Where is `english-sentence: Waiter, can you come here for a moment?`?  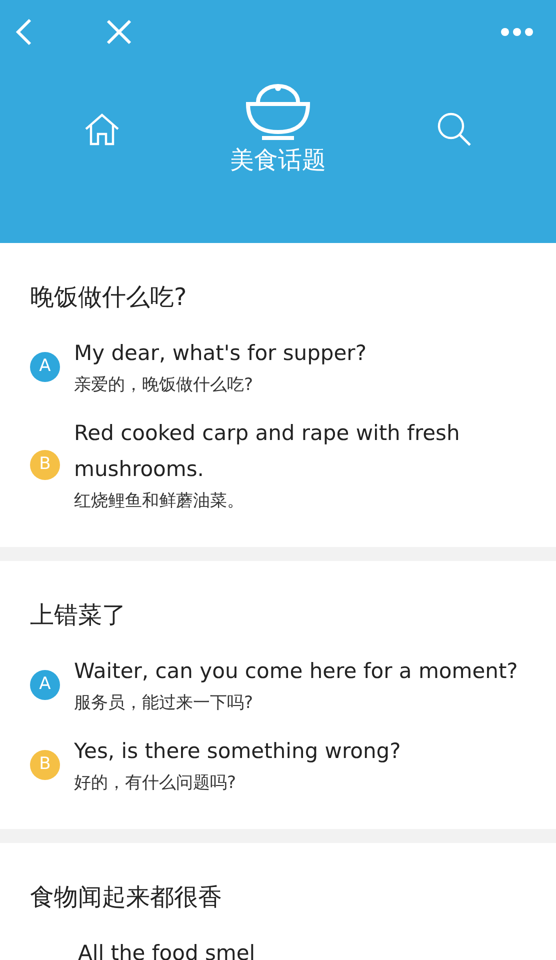
english-sentence: Waiter, can you come here for a moment? is located at coordinates (296, 671).